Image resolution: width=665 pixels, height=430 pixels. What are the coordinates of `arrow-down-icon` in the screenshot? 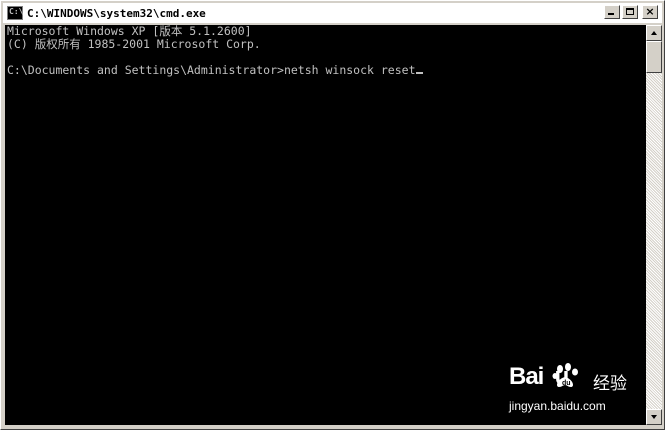 It's located at (654, 417).